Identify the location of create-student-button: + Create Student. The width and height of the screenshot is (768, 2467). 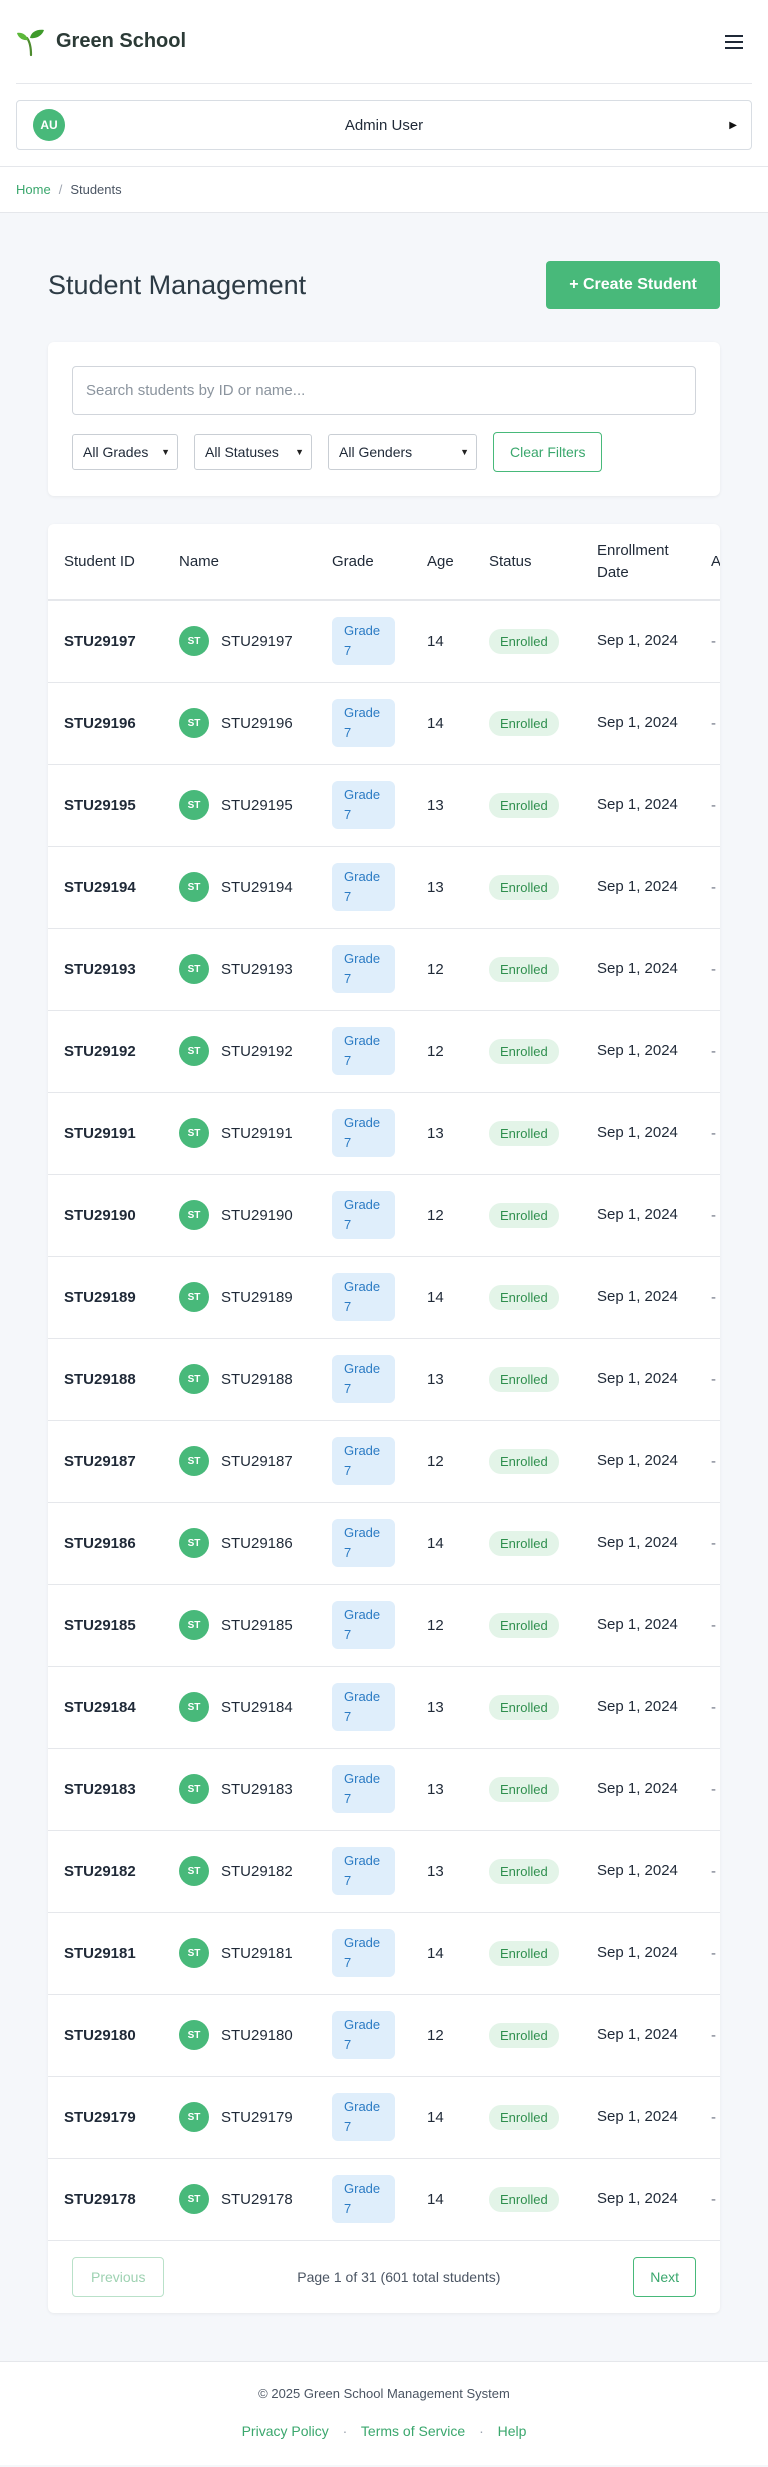
(633, 285).